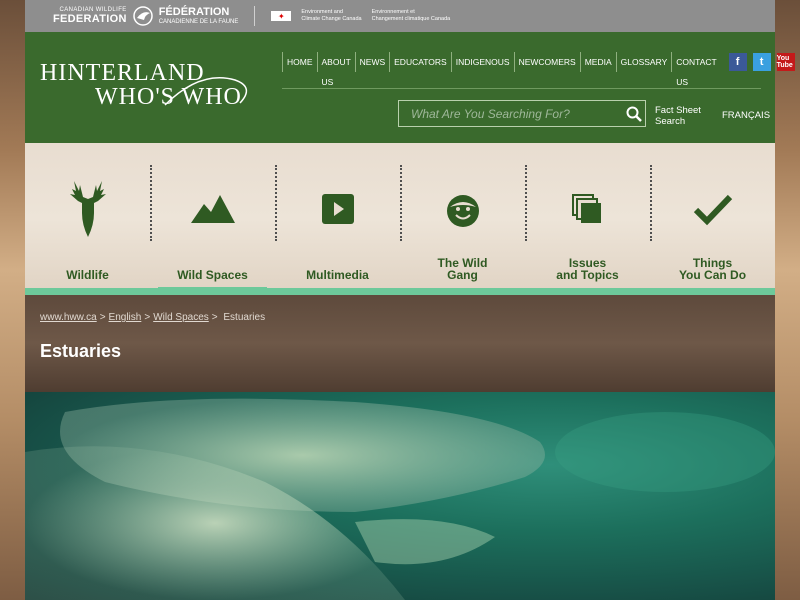 The height and width of the screenshot is (600, 800). Describe the element at coordinates (144, 85) in the screenshot. I see `site-logo: HINTERLAND WHO'S WHO` at that location.